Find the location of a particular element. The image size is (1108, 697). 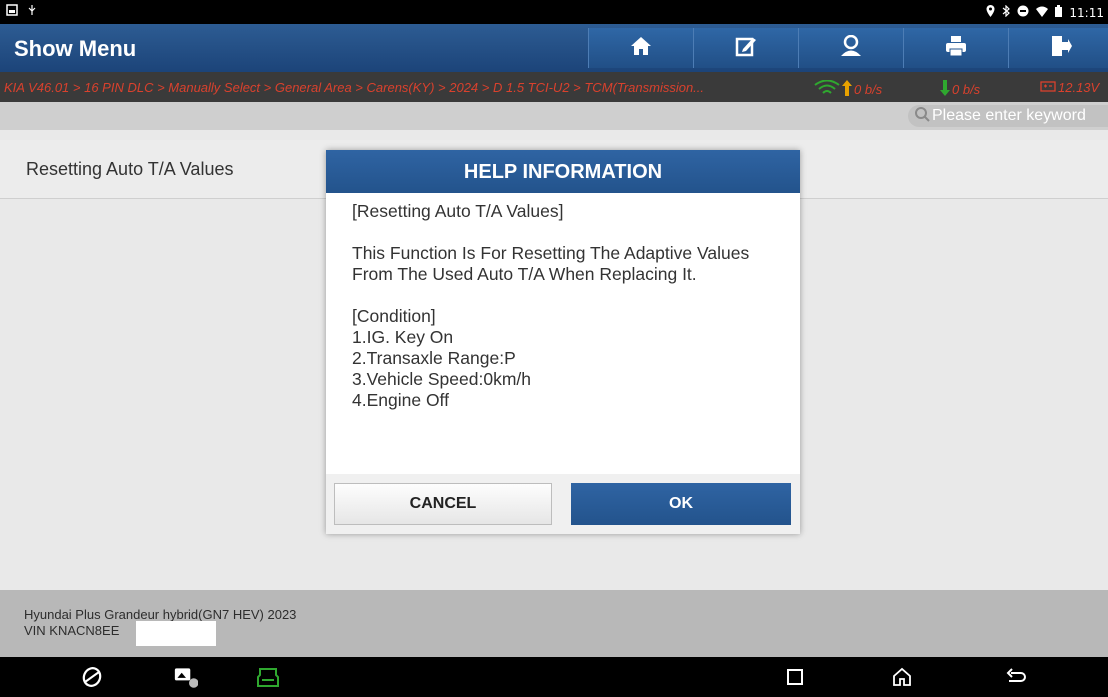

dialog-line: [Condition] is located at coordinates (394, 316).